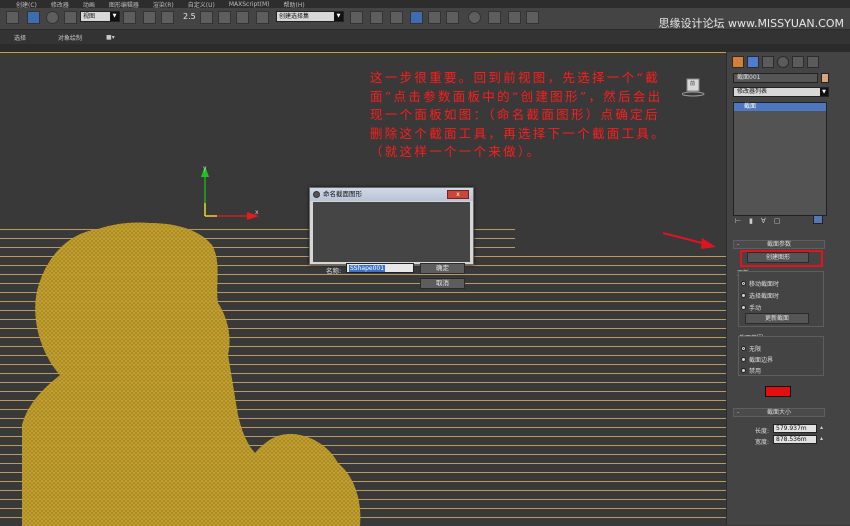 The width and height of the screenshot is (850, 526). I want to click on cancel-button: 取消, so click(442, 283).